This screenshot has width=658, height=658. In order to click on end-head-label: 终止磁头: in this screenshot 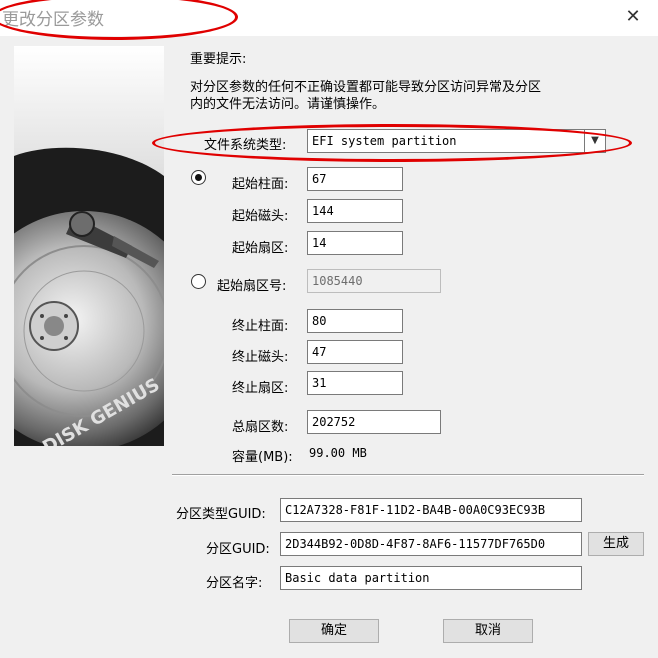, I will do `click(260, 357)`.